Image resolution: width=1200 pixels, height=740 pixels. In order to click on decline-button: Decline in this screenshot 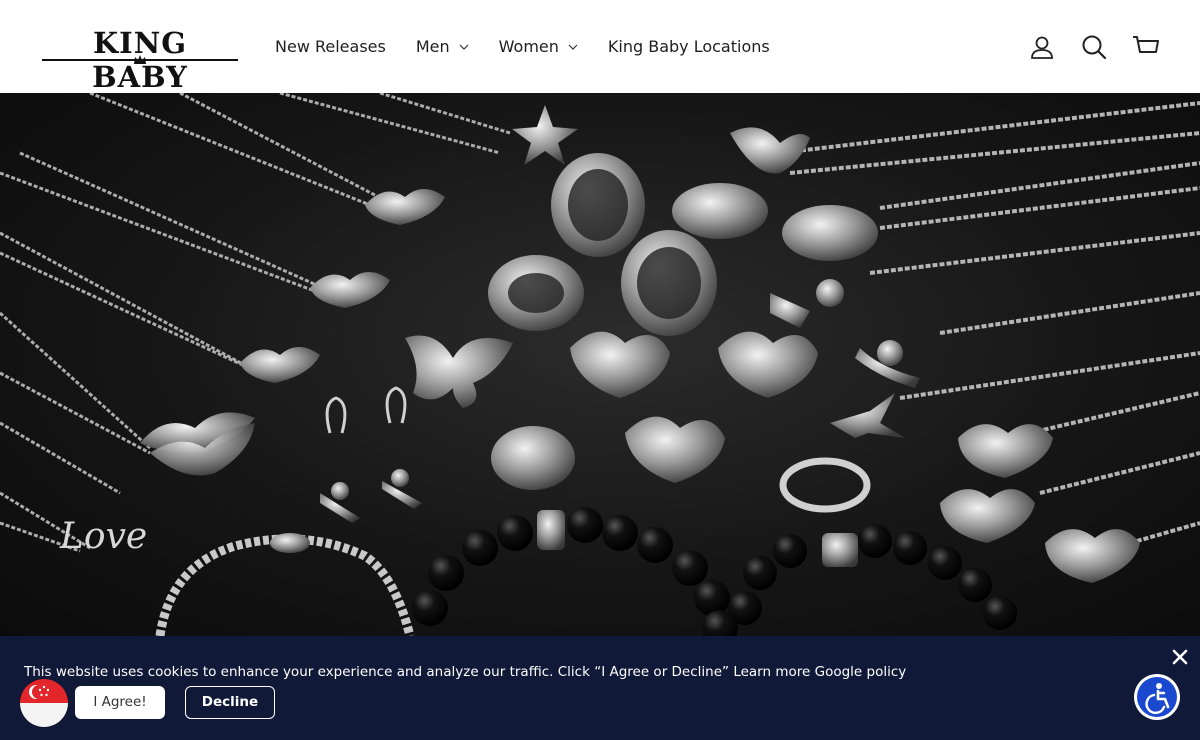, I will do `click(230, 702)`.